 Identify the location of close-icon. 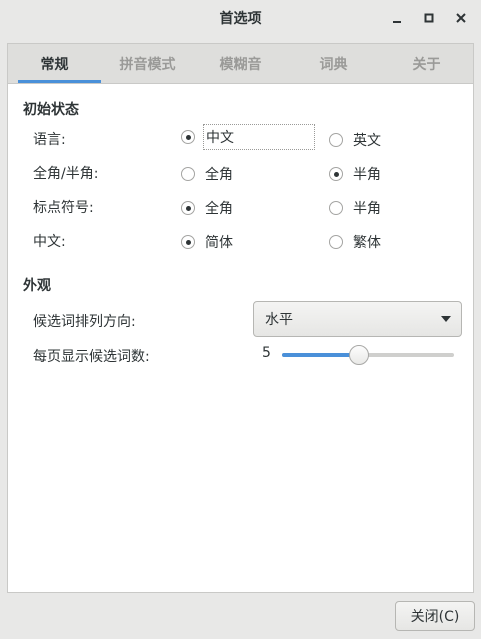
(461, 18).